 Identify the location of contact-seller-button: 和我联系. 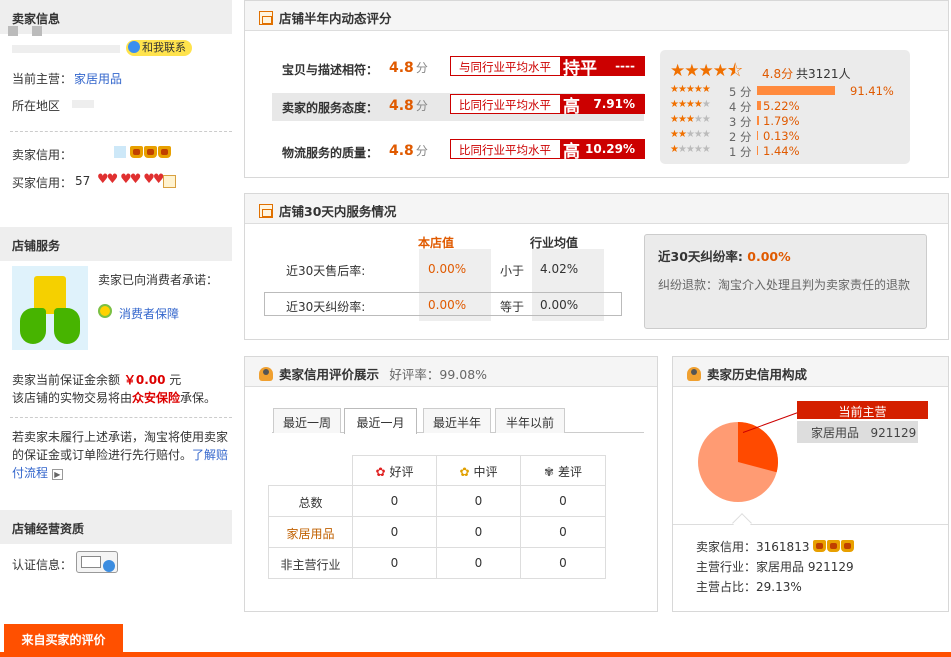
(159, 48).